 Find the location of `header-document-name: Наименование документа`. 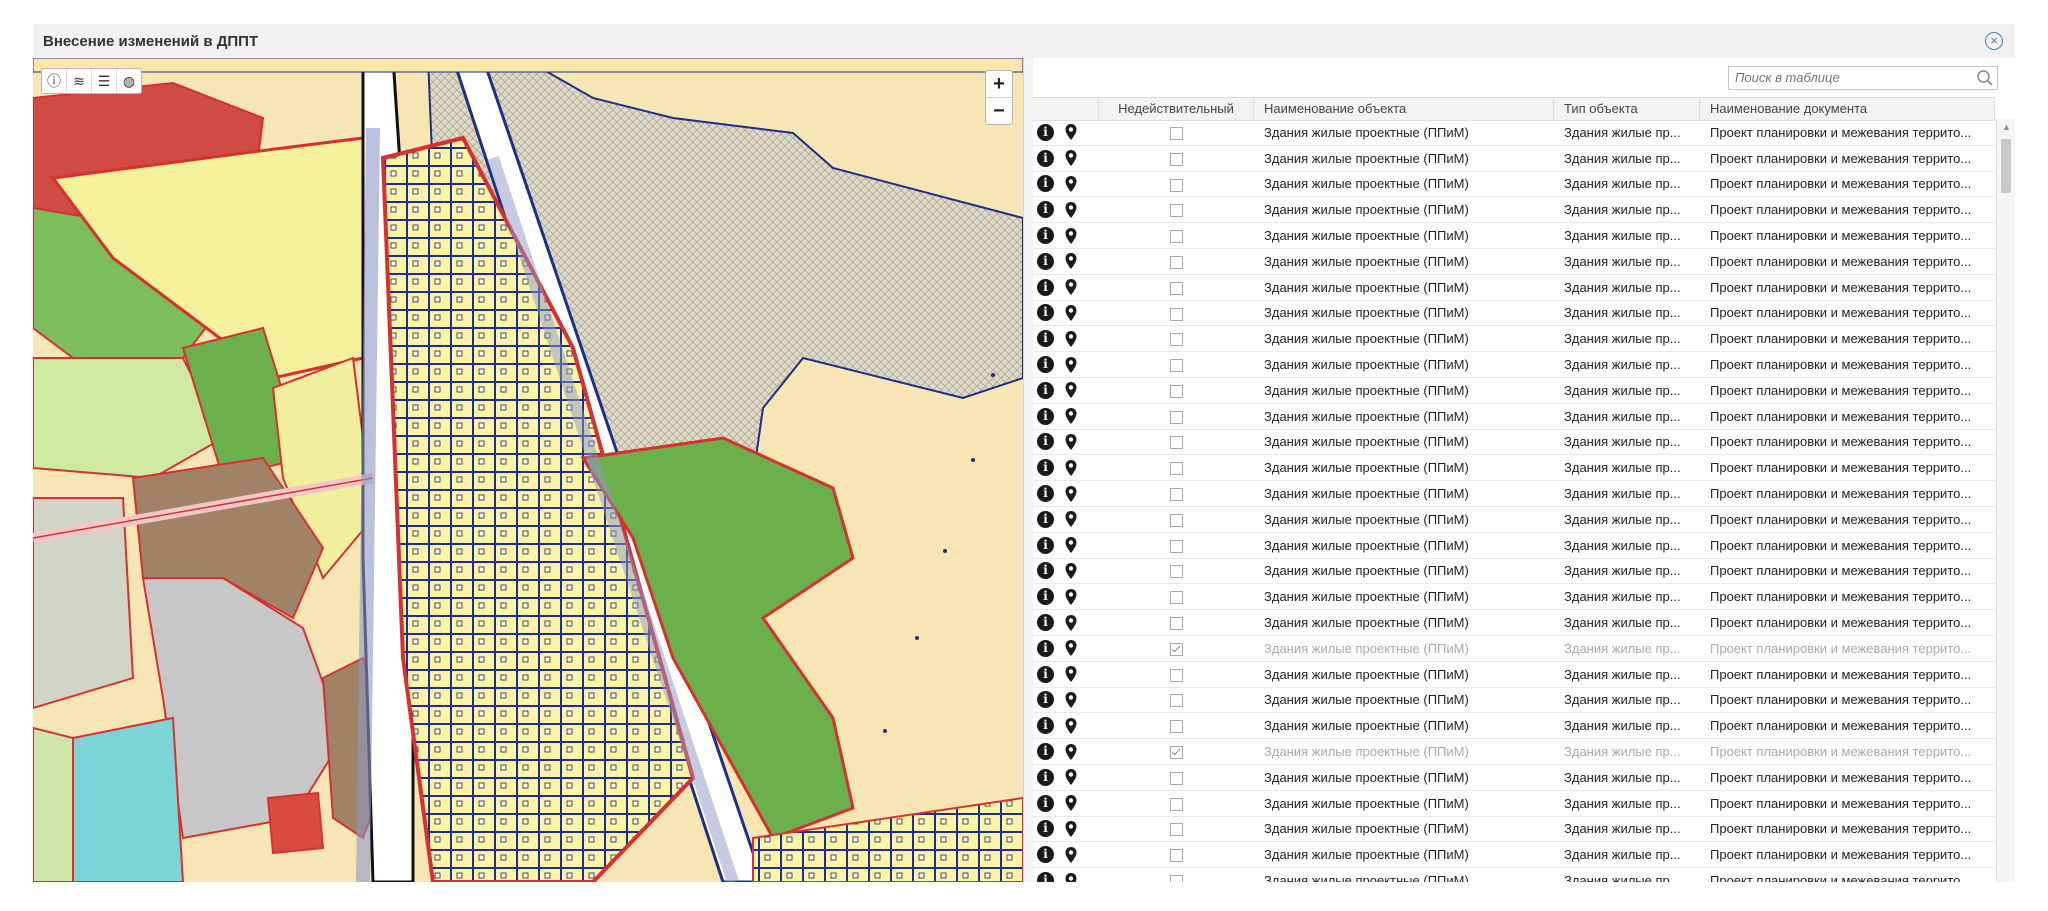

header-document-name: Наименование документа is located at coordinates (1847, 109).